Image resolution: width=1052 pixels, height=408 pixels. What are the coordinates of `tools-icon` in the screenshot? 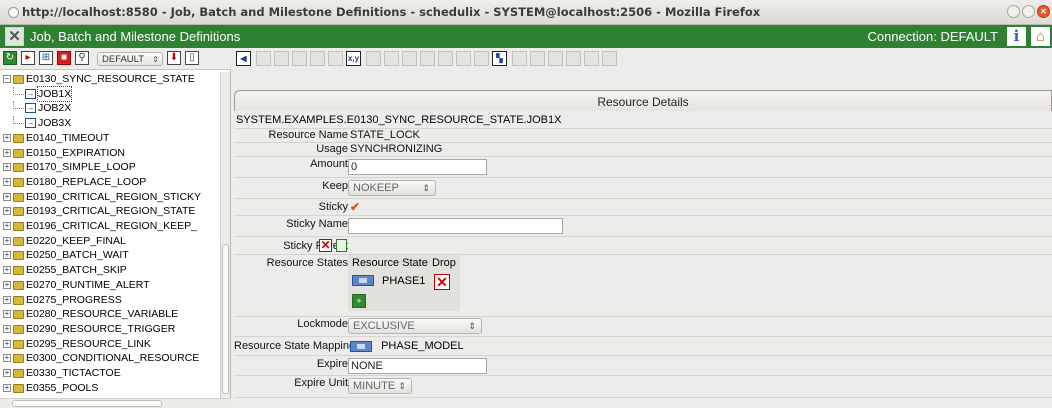 It's located at (573, 58).